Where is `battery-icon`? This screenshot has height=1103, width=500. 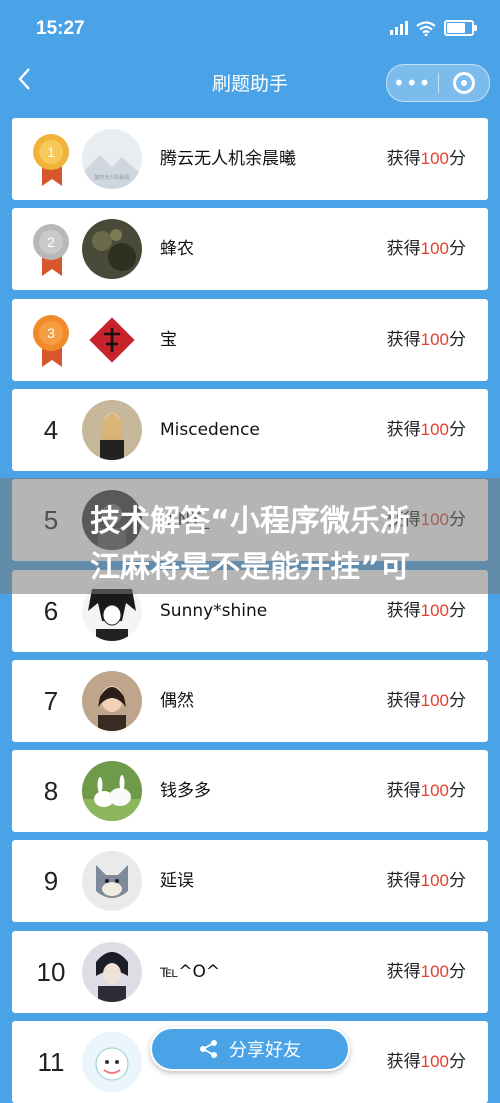 battery-icon is located at coordinates (460, 28).